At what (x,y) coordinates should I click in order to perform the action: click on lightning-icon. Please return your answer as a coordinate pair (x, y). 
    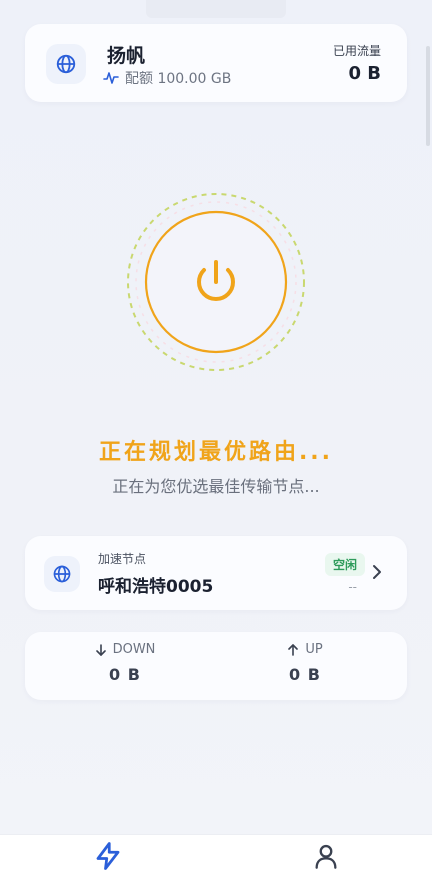
    Looking at the image, I should click on (108, 856).